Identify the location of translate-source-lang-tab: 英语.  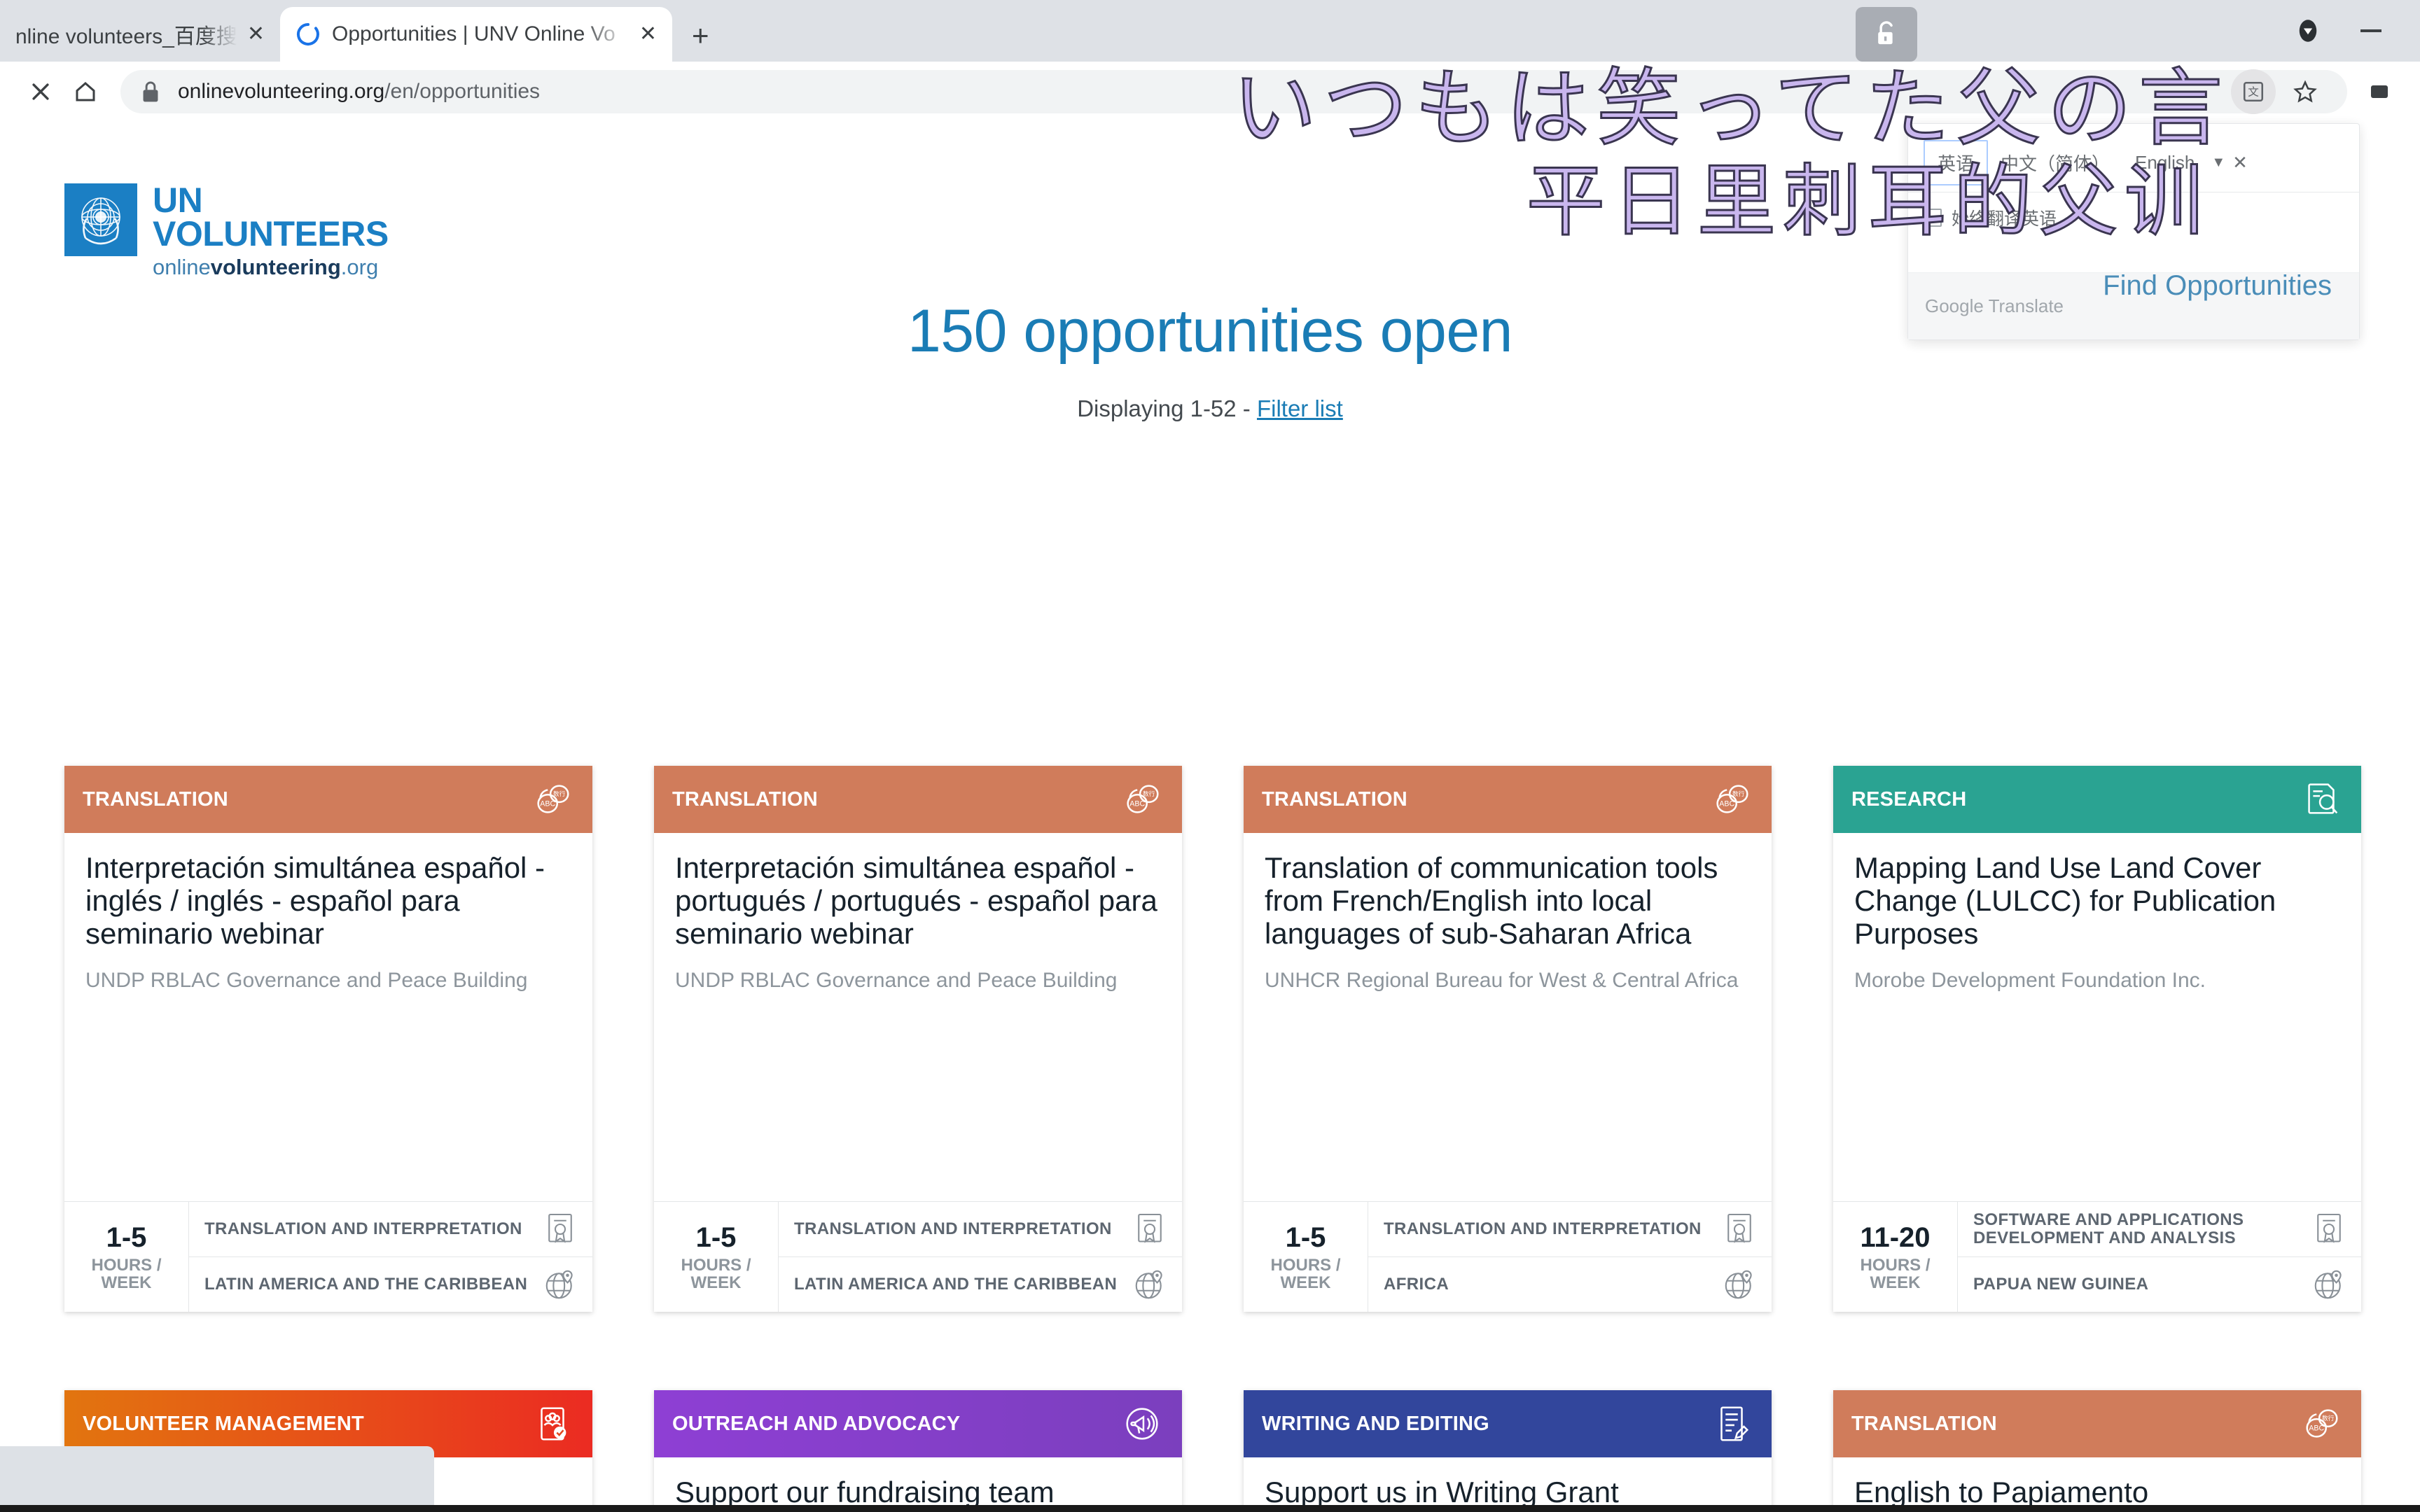
(1956, 163).